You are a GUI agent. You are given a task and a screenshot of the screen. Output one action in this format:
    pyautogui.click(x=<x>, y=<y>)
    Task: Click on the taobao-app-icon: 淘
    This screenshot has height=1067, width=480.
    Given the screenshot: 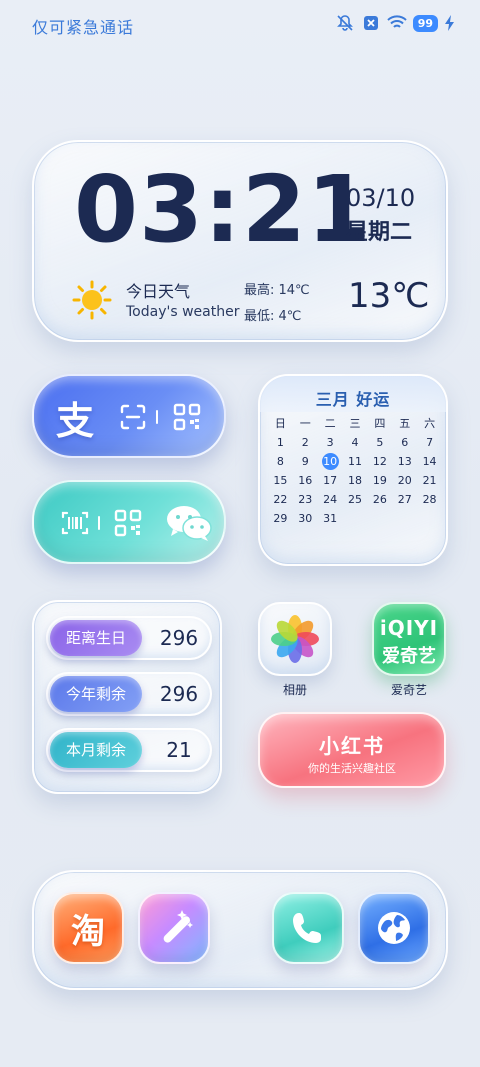 What is the action you would take?
    pyautogui.click(x=88, y=928)
    